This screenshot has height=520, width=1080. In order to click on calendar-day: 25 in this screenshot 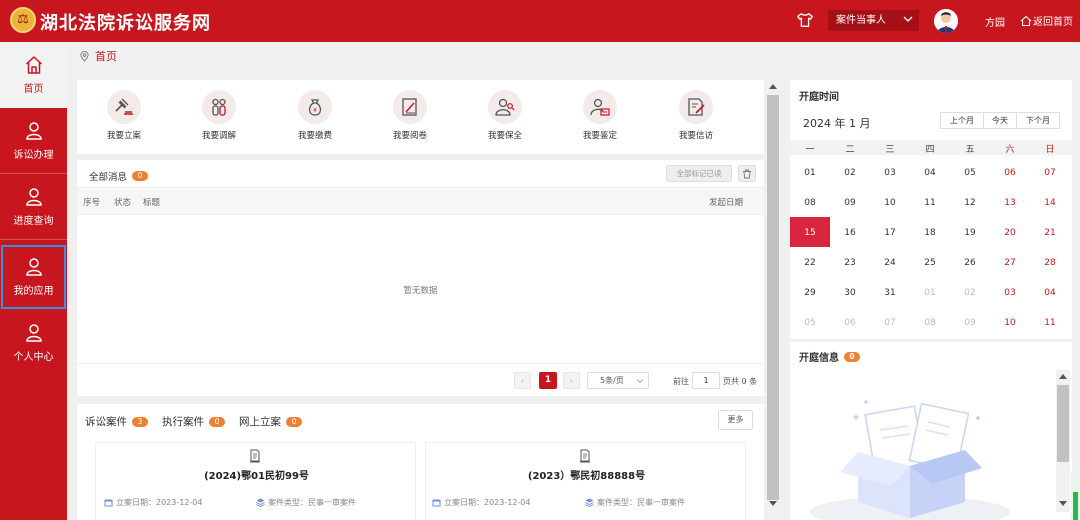, I will do `click(930, 263)`.